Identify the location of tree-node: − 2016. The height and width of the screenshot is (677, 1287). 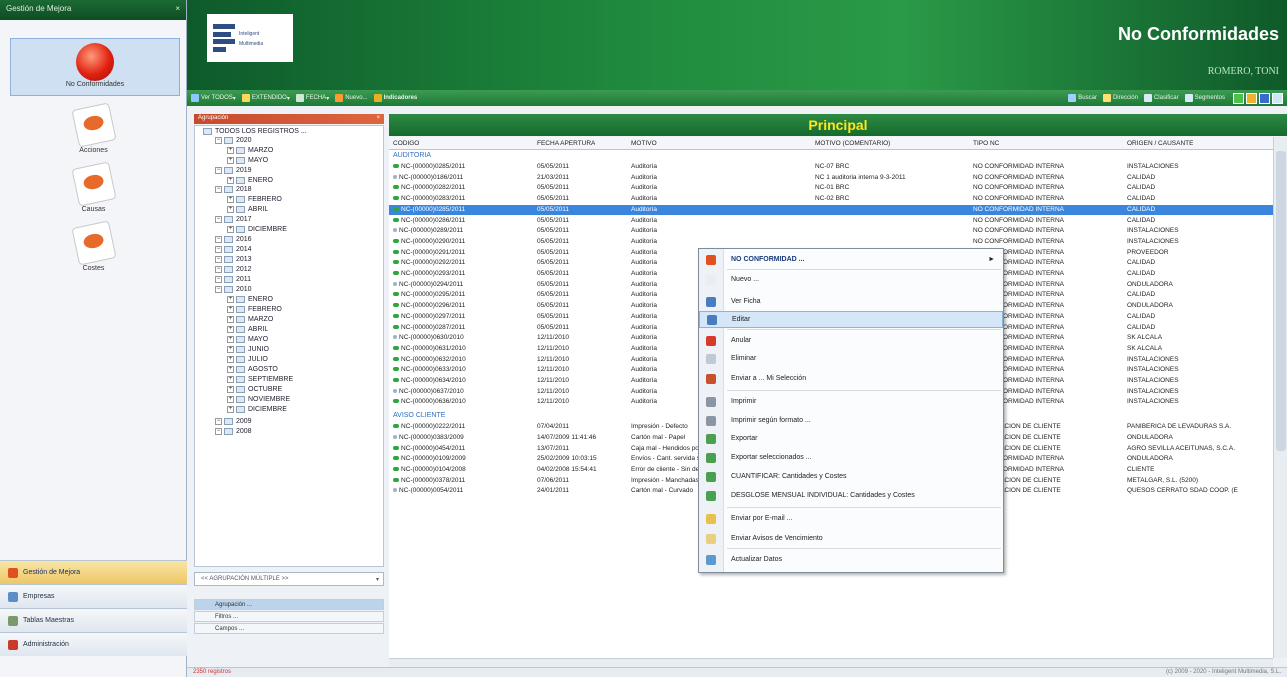
(233, 239).